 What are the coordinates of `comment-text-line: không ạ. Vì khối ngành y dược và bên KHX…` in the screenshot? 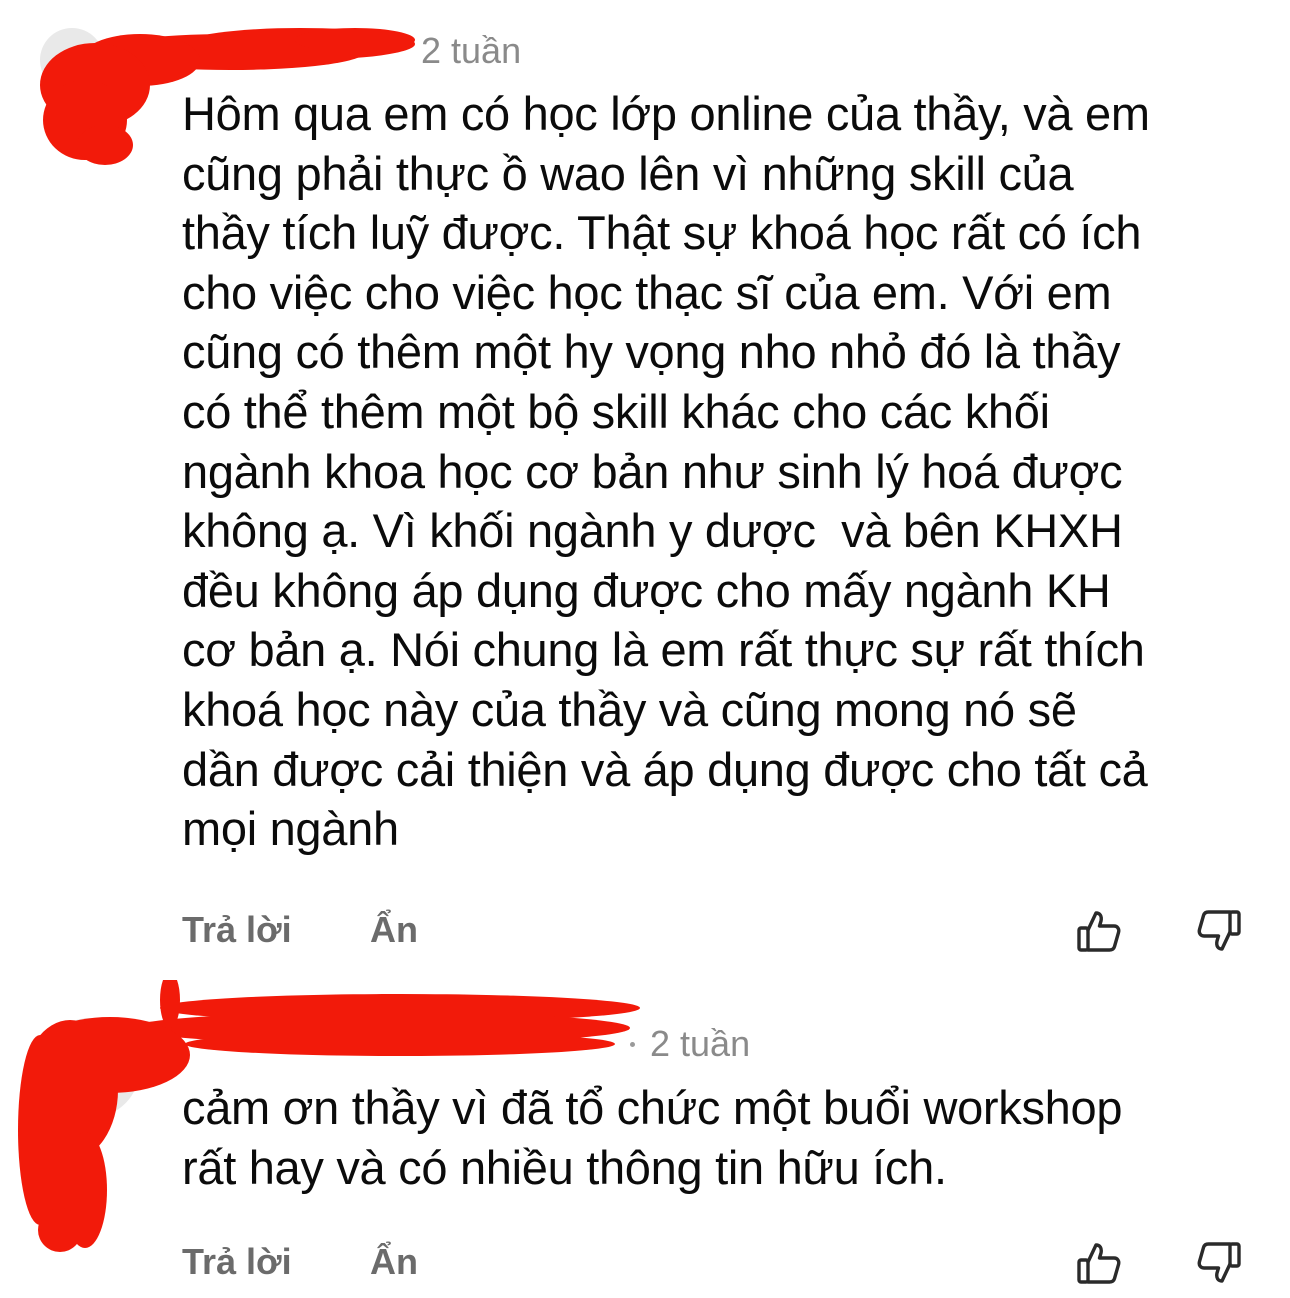 It's located at (652, 531).